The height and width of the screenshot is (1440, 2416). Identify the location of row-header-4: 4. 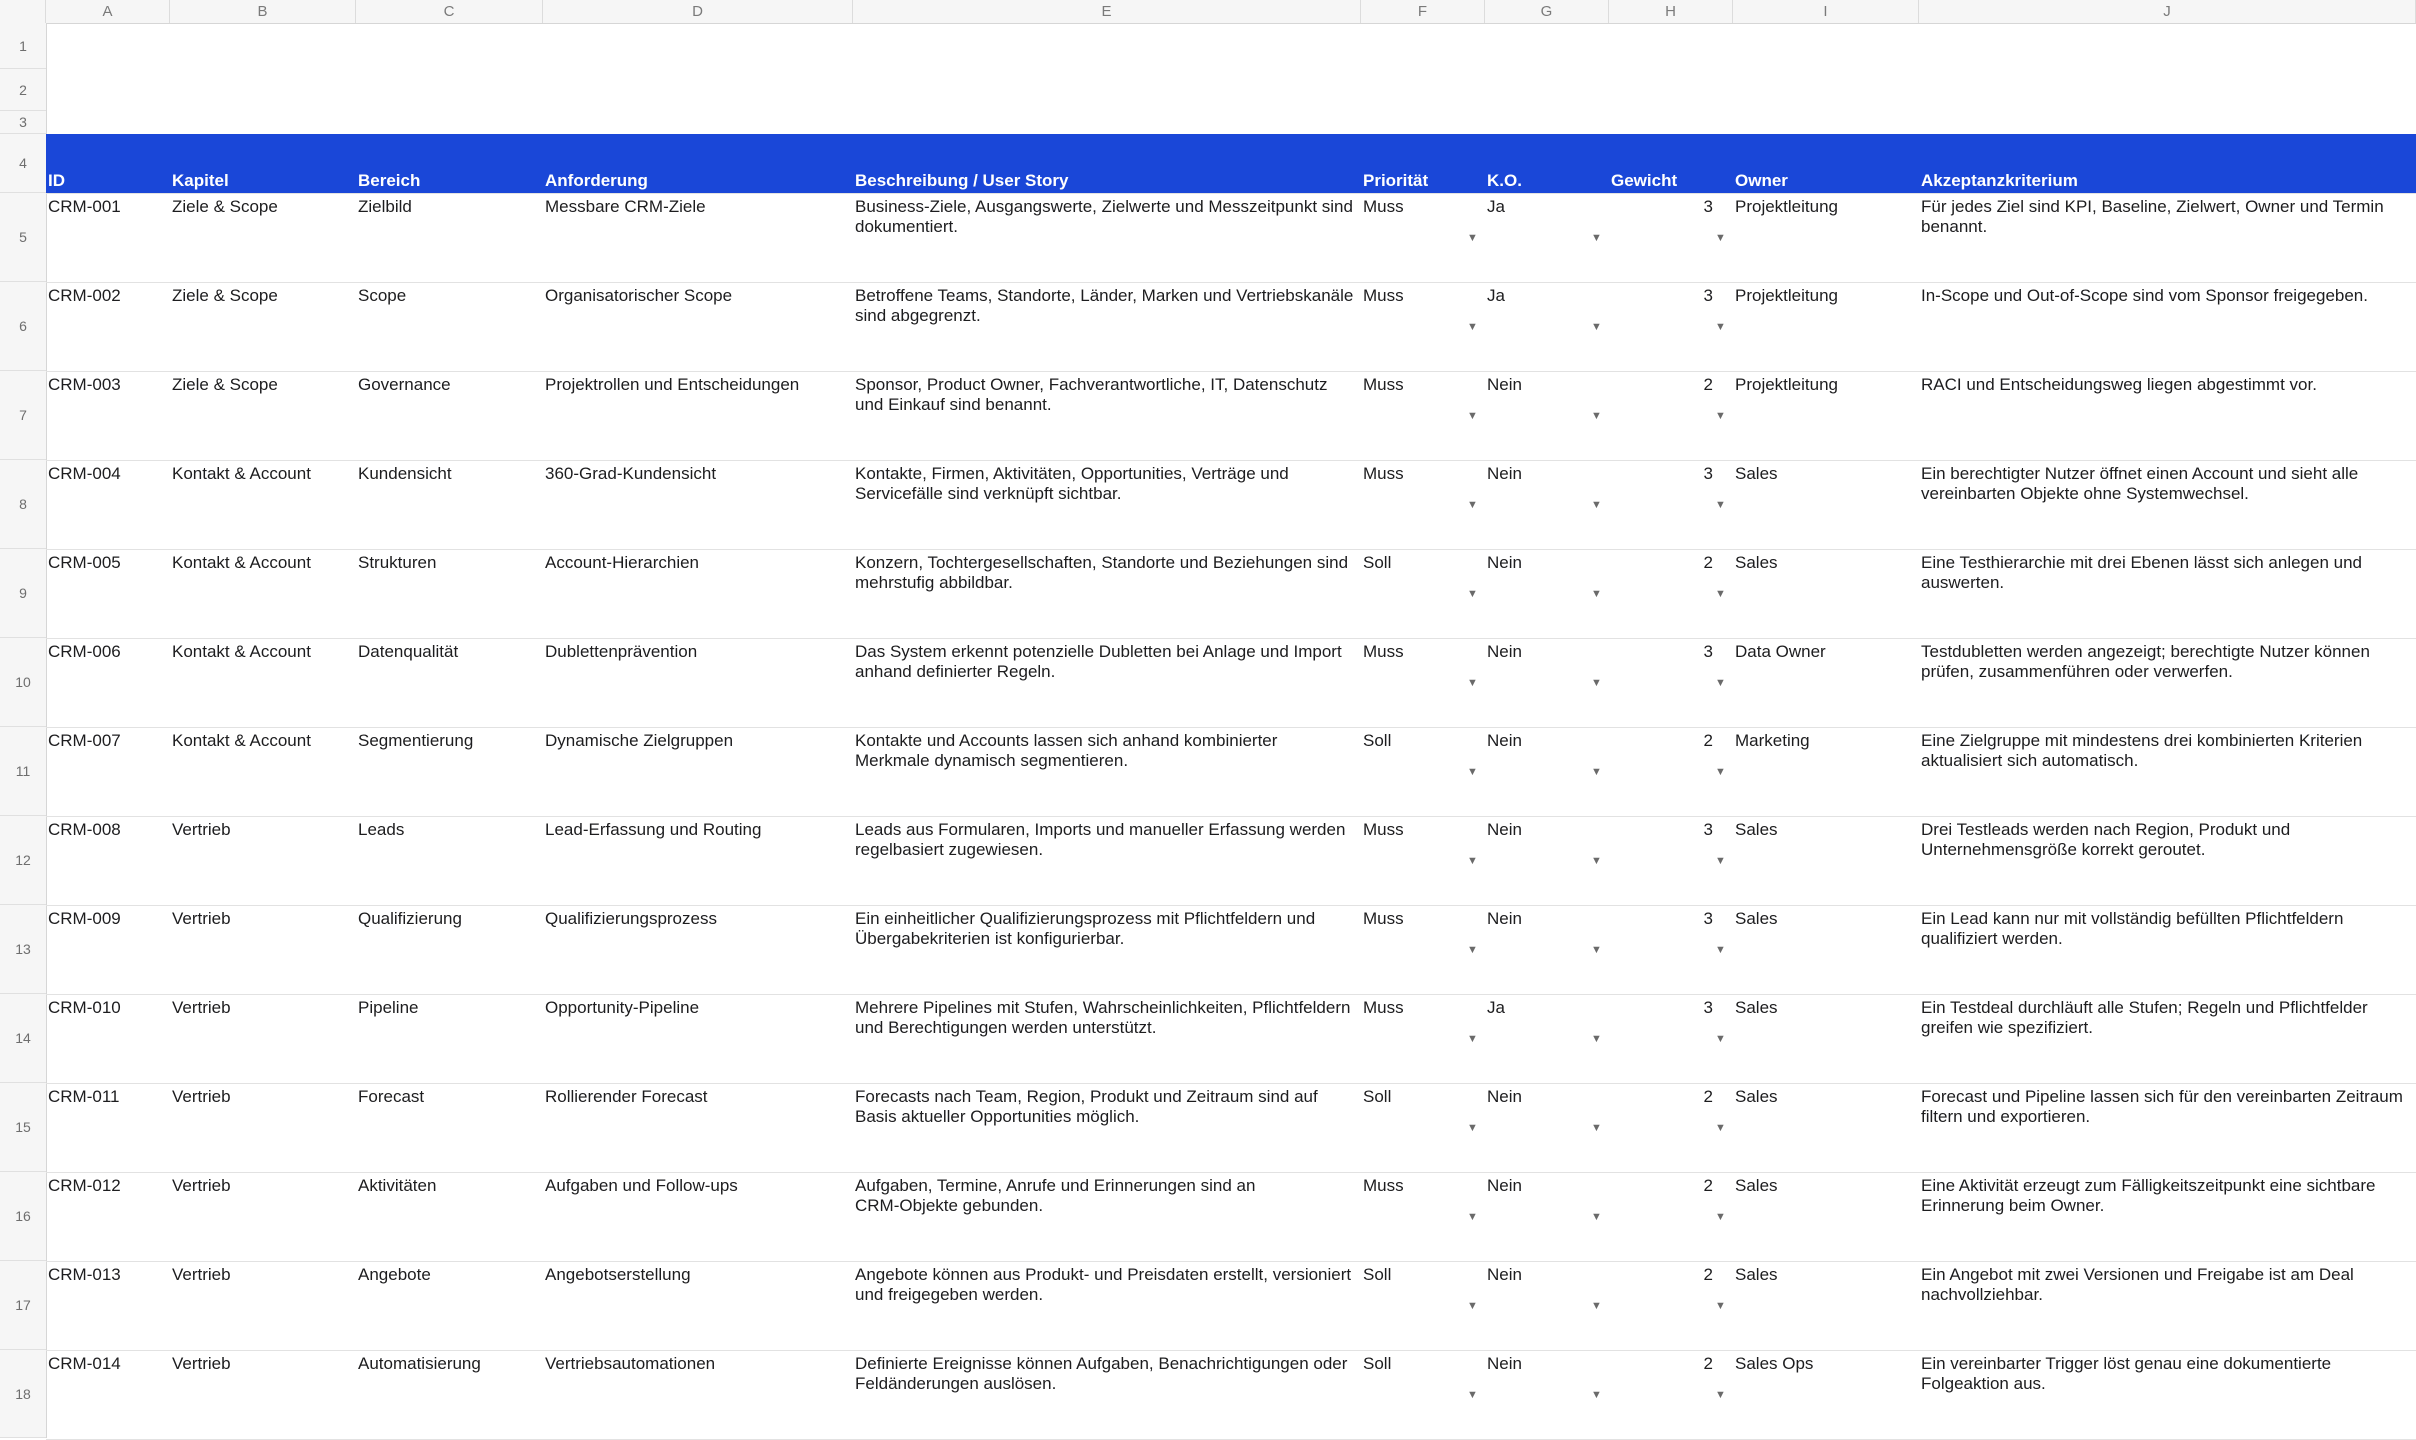
(23, 163).